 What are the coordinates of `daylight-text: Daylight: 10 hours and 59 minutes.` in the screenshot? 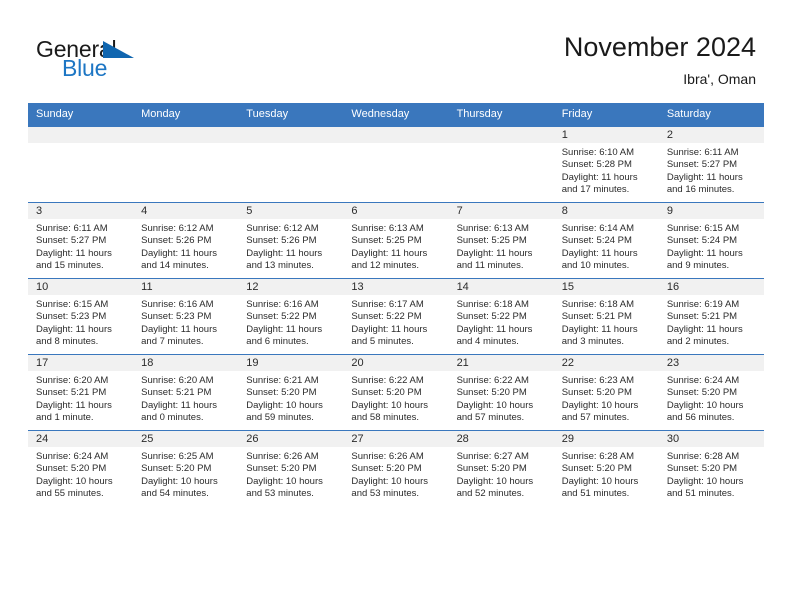 It's located at (284, 411).